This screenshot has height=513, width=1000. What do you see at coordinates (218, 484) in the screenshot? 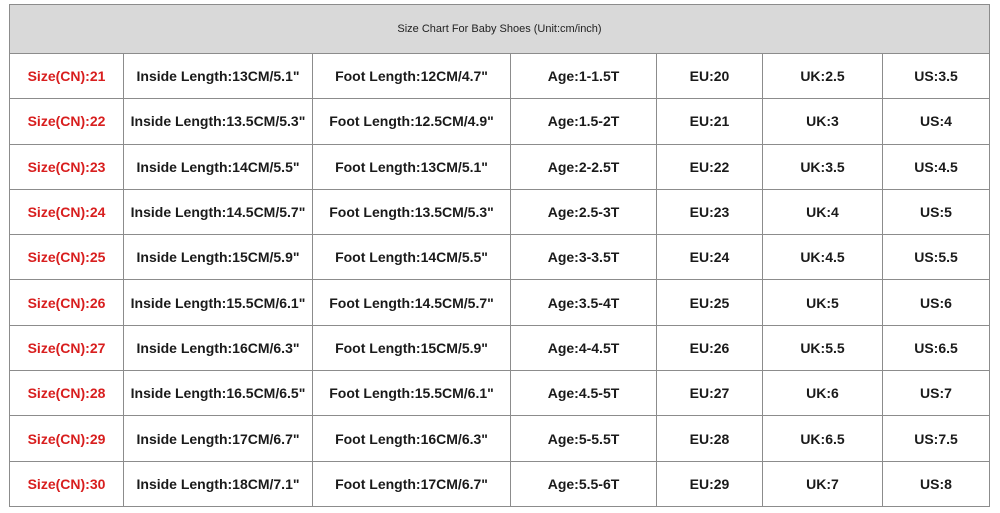
I see `inside-length-cell: Inside Length:18CM/7.1"` at bounding box center [218, 484].